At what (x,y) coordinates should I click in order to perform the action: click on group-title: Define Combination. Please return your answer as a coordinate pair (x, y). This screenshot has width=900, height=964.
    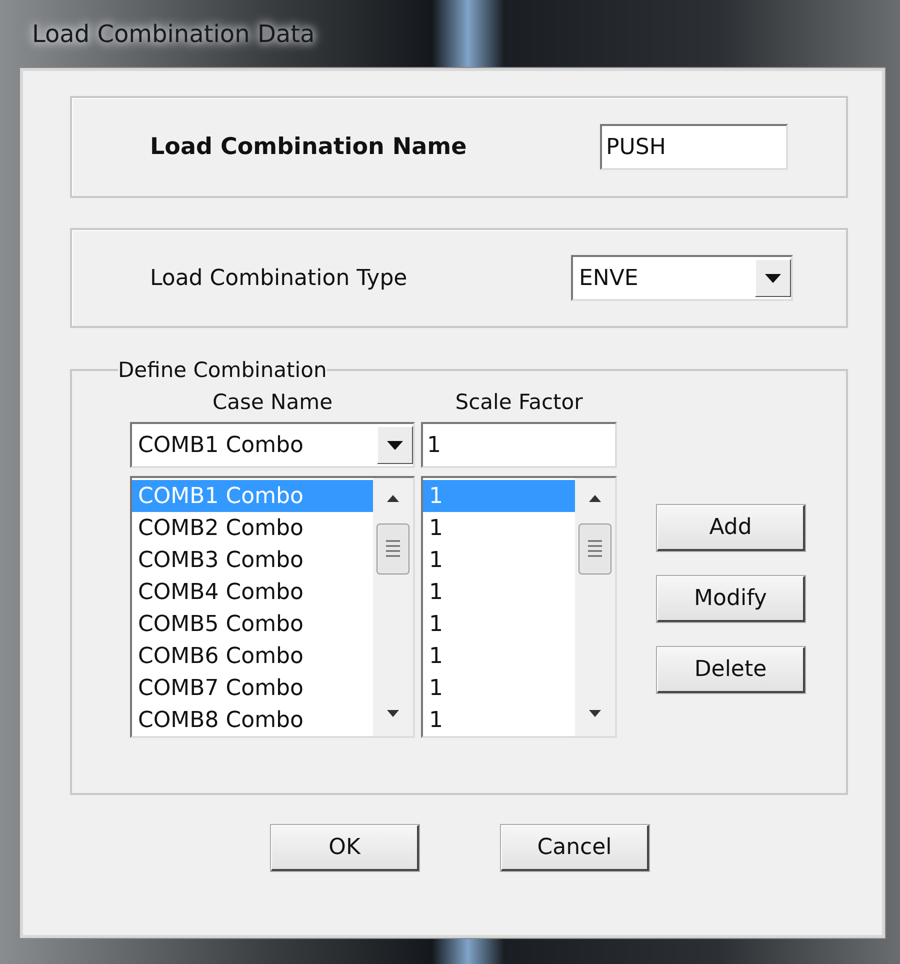
    Looking at the image, I should click on (222, 370).